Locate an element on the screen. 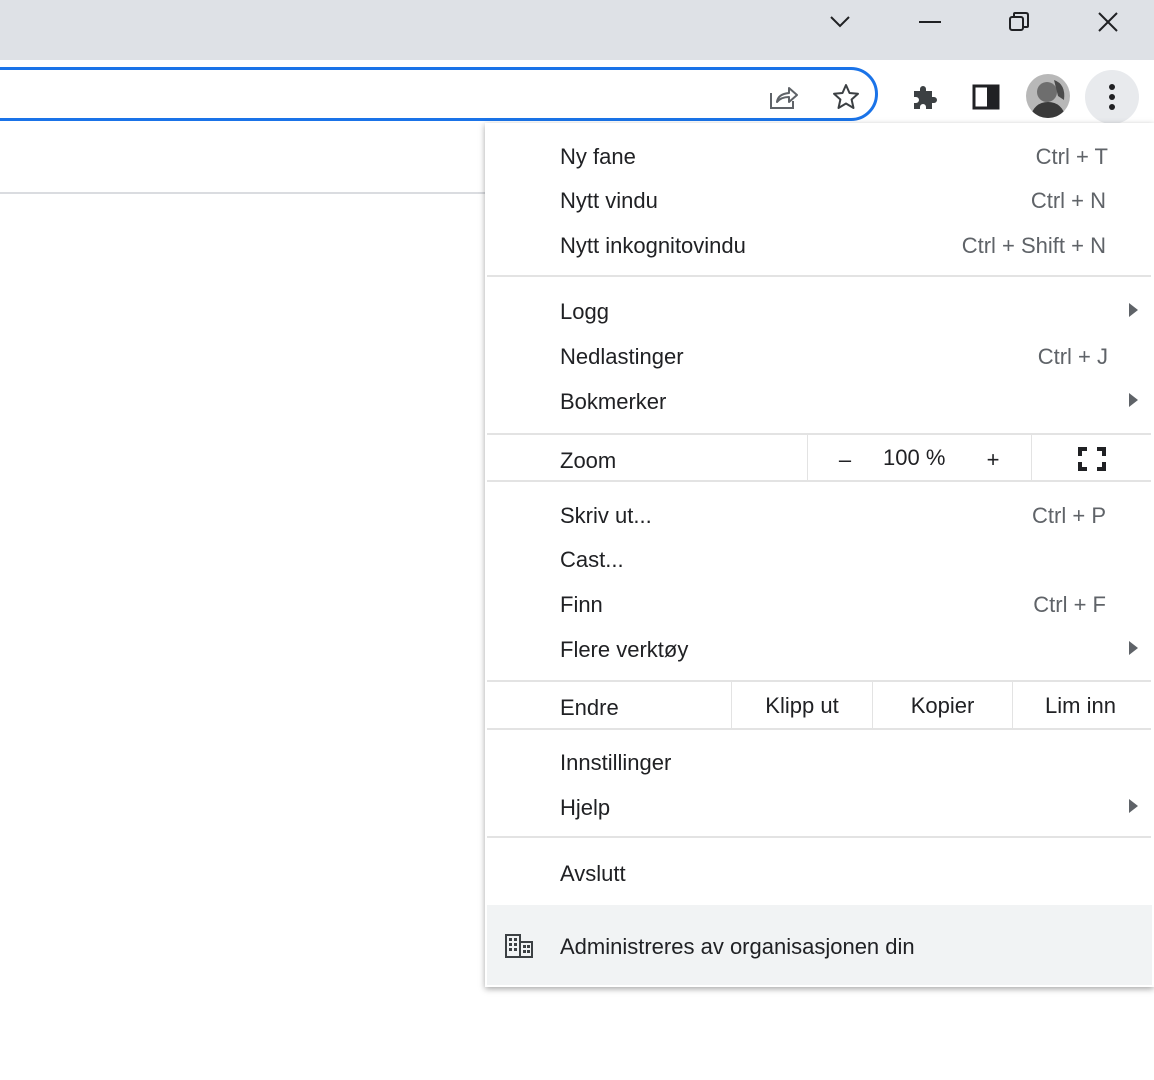 The image size is (1154, 1080). menu-item-new-incognito: Nytt inkognitovindu is located at coordinates (653, 246).